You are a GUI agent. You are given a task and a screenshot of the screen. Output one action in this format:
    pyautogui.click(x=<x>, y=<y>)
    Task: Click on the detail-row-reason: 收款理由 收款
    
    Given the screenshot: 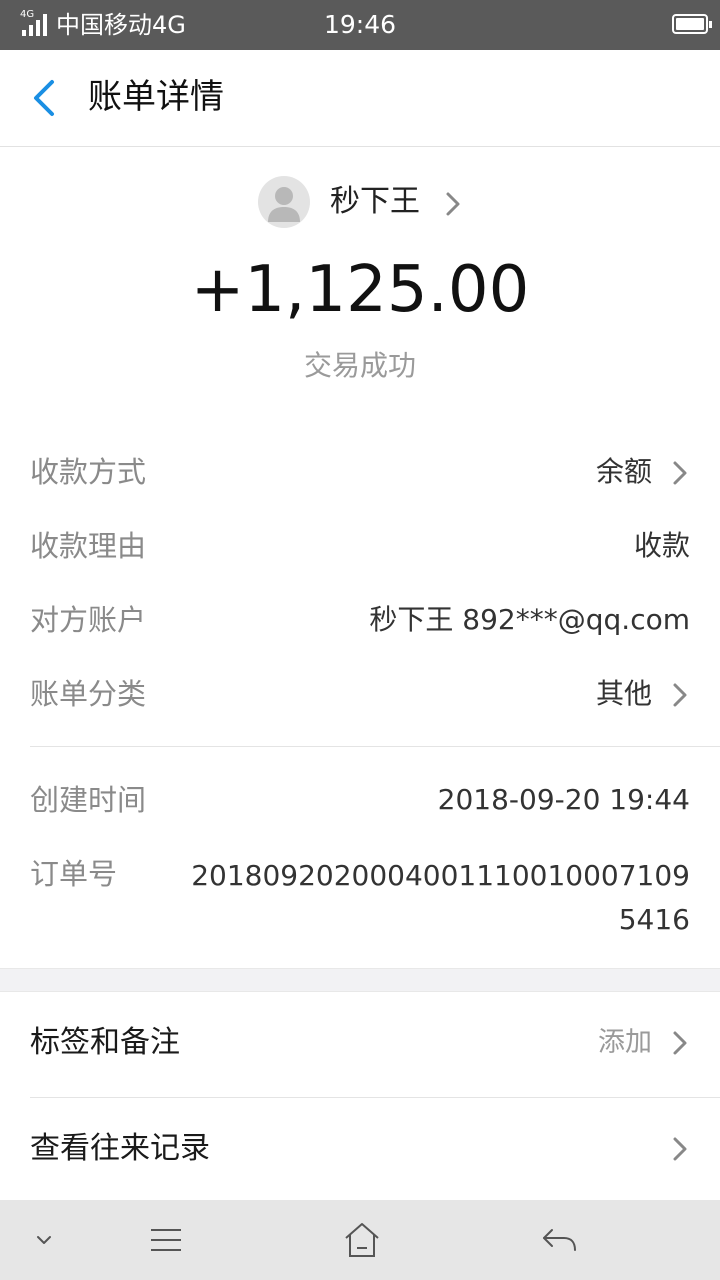 What is the action you would take?
    pyautogui.click(x=360, y=546)
    